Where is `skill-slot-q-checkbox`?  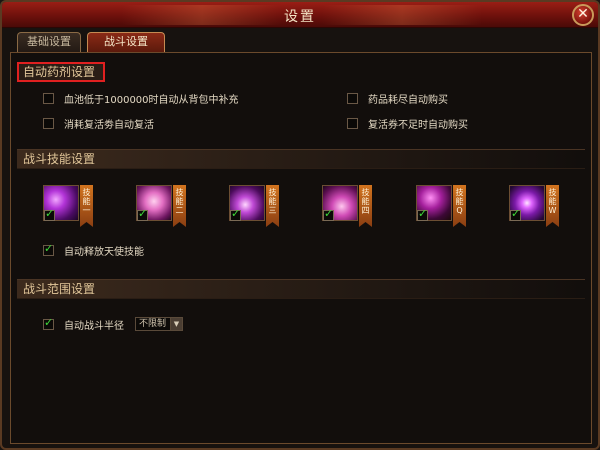
skill-slot-q-checkbox is located at coordinates (422, 214).